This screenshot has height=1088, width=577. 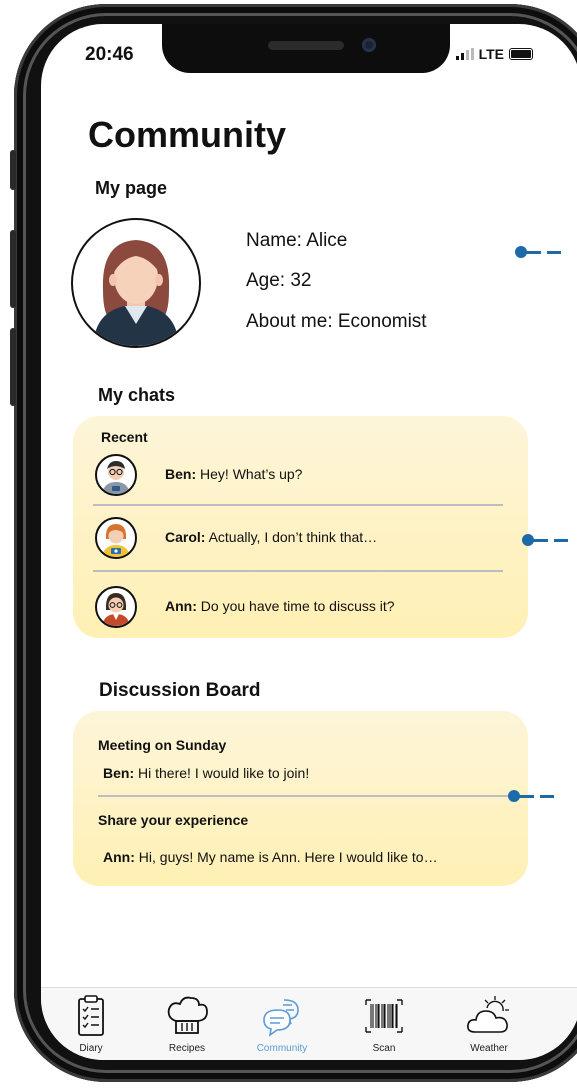 What do you see at coordinates (91, 1015) in the screenshot?
I see `clipboard-checklist-icon` at bounding box center [91, 1015].